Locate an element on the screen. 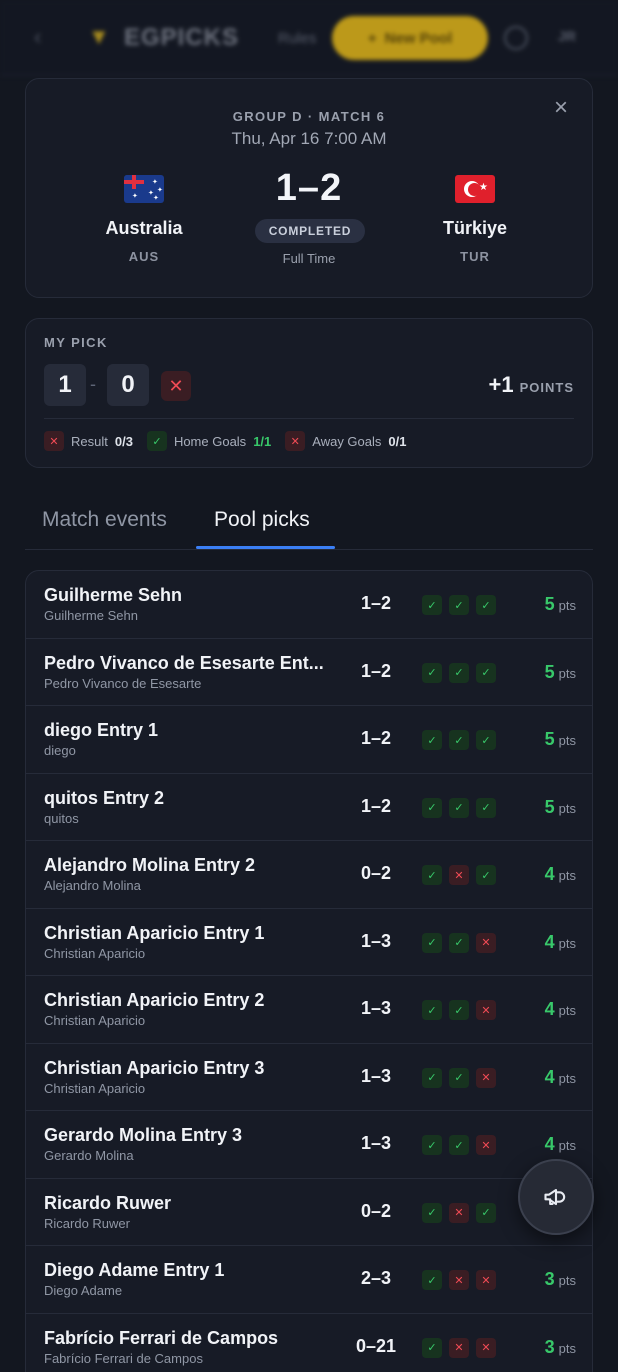 This screenshot has width=618, height=1372. points-value: +1 is located at coordinates (501, 384).